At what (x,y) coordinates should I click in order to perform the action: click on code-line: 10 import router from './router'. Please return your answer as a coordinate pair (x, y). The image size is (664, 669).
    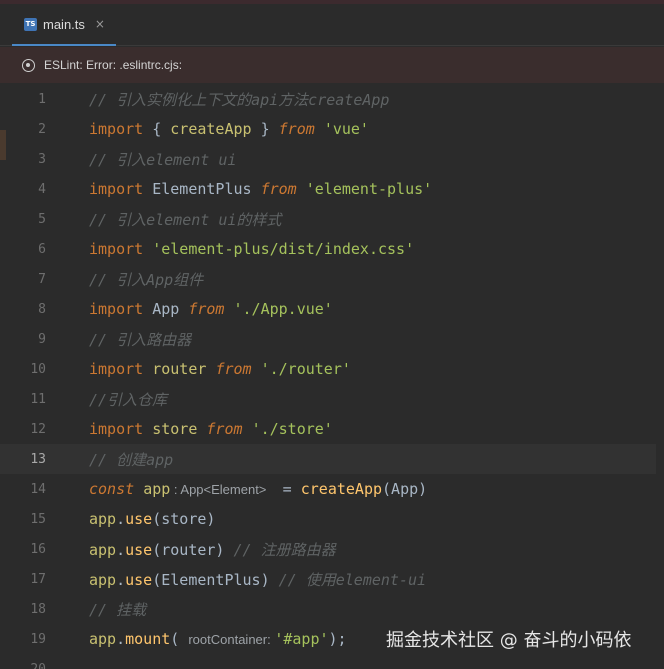
    Looking at the image, I should click on (332, 369).